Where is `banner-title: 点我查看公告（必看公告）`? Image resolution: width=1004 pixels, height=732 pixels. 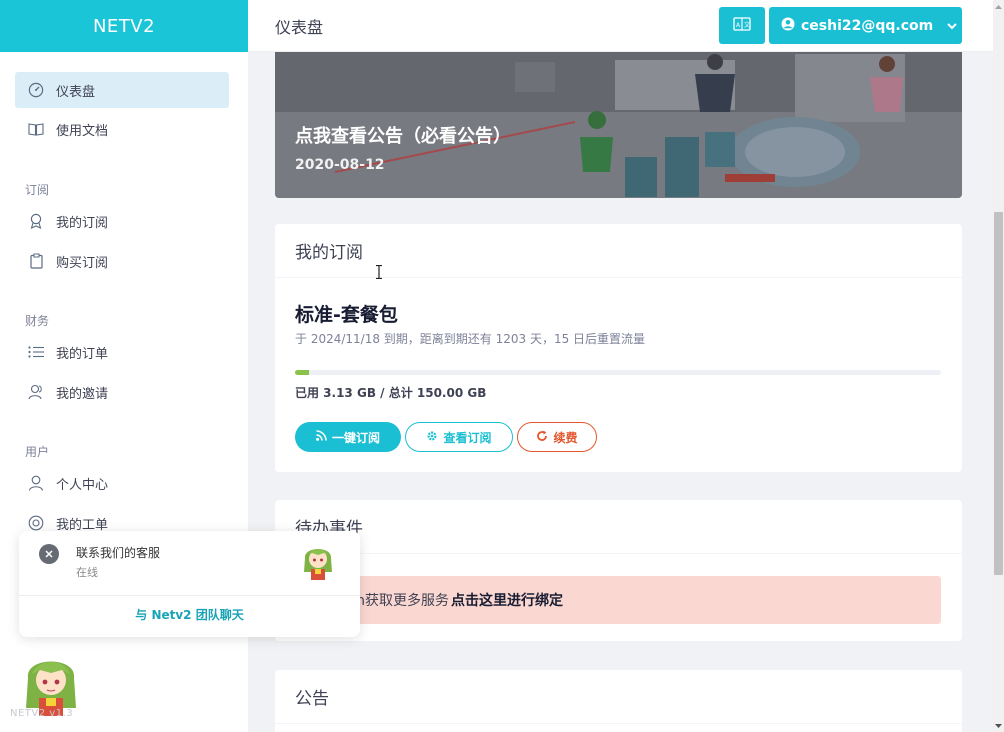
banner-title: 点我查看公告（必看公告） is located at coordinates (403, 136).